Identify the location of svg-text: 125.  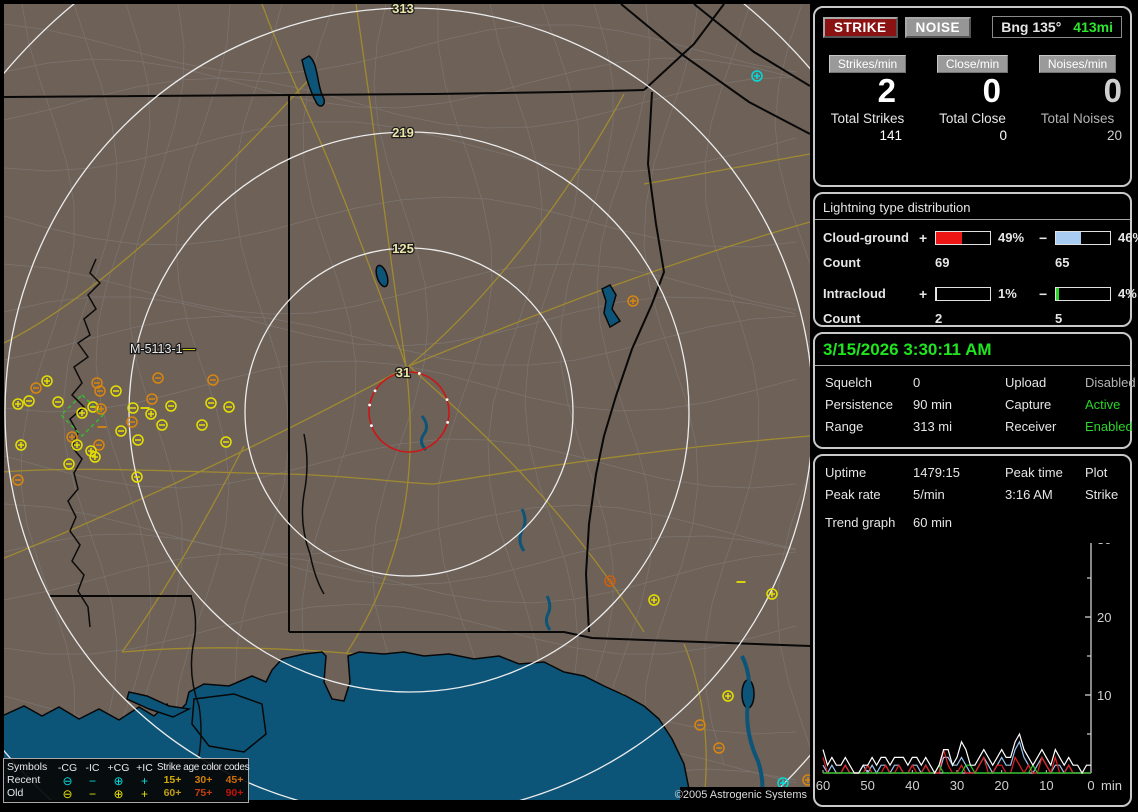
(403, 248).